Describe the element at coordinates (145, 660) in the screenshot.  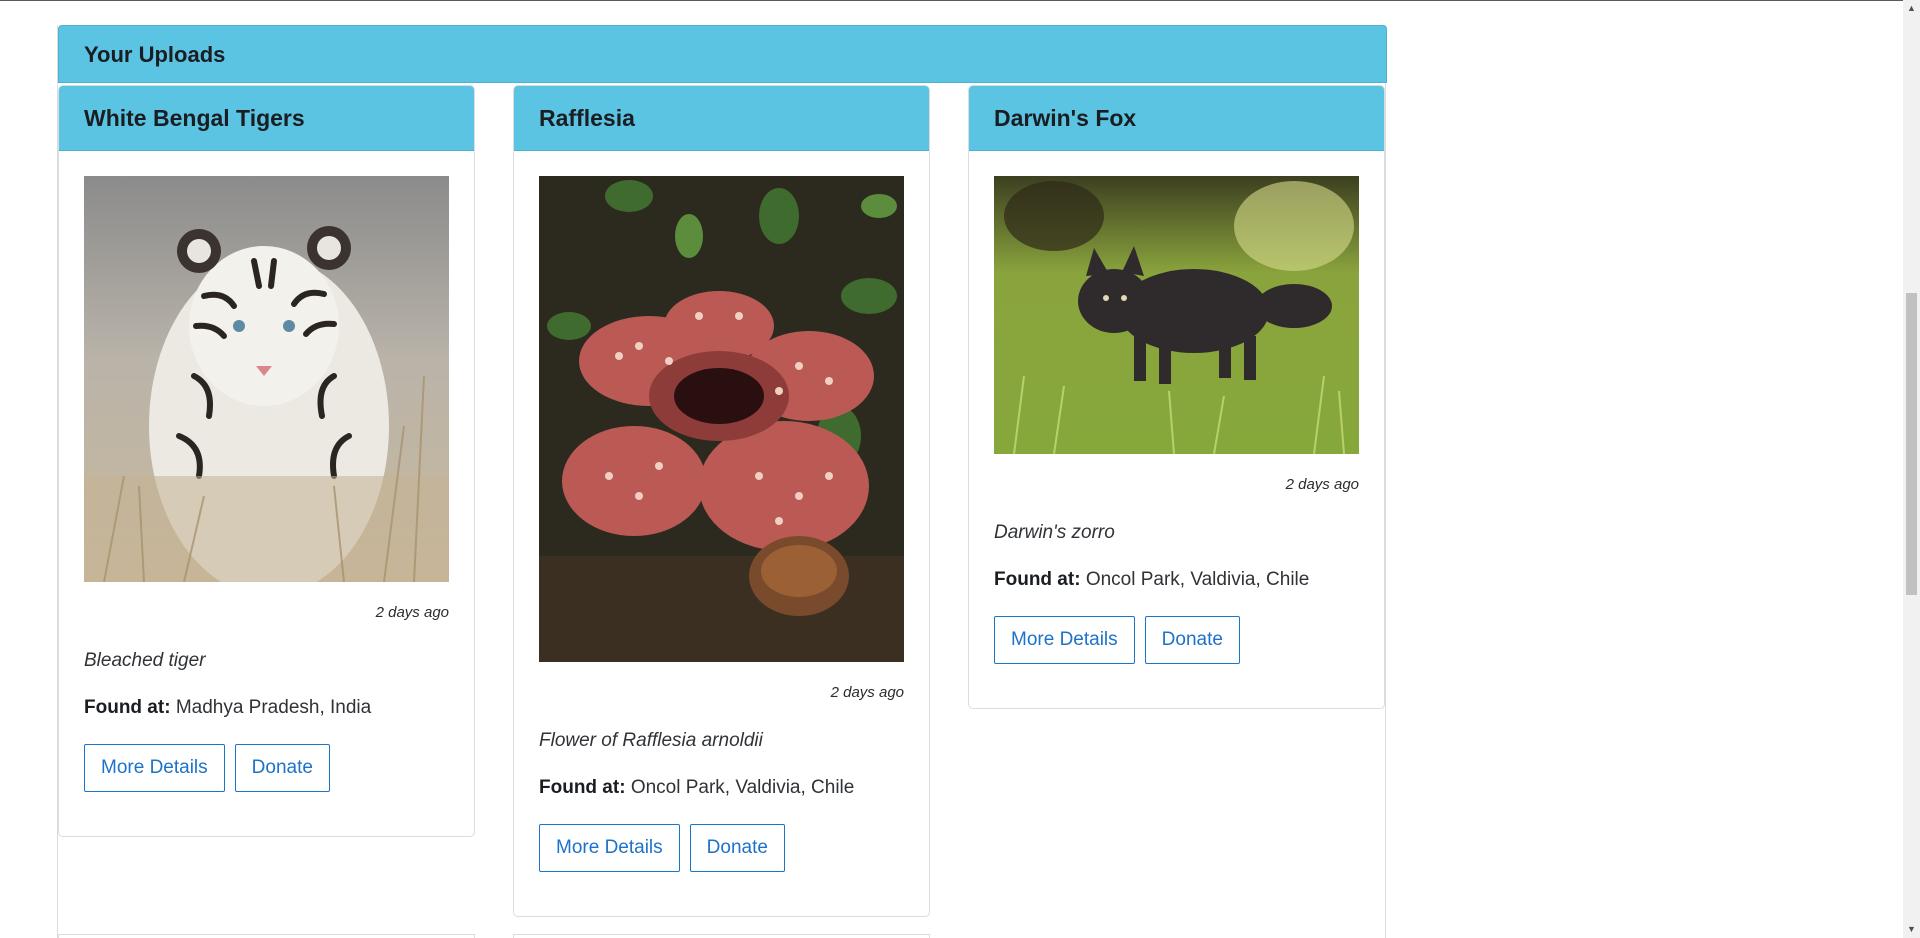
I see `common-name: Bleached tiger` at that location.